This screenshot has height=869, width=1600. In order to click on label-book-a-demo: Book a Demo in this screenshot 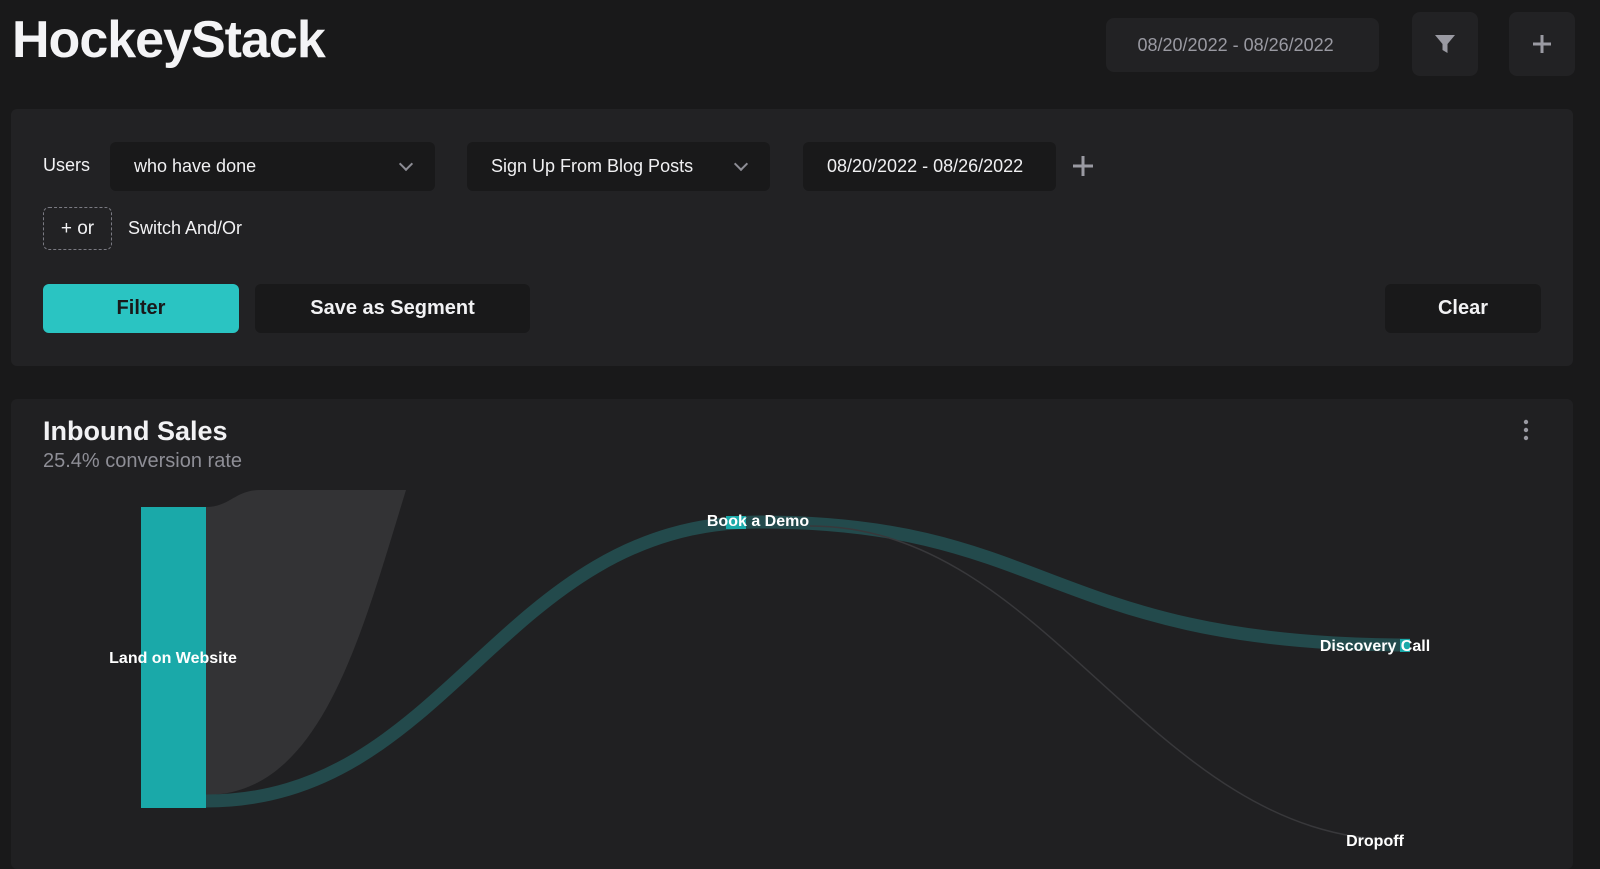, I will do `click(758, 521)`.